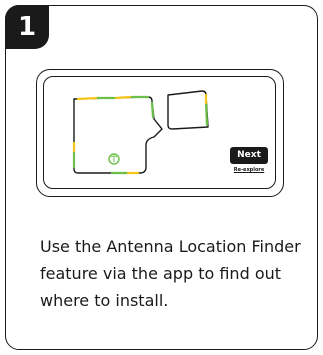  I want to click on signal-segment-right, so click(152, 110).